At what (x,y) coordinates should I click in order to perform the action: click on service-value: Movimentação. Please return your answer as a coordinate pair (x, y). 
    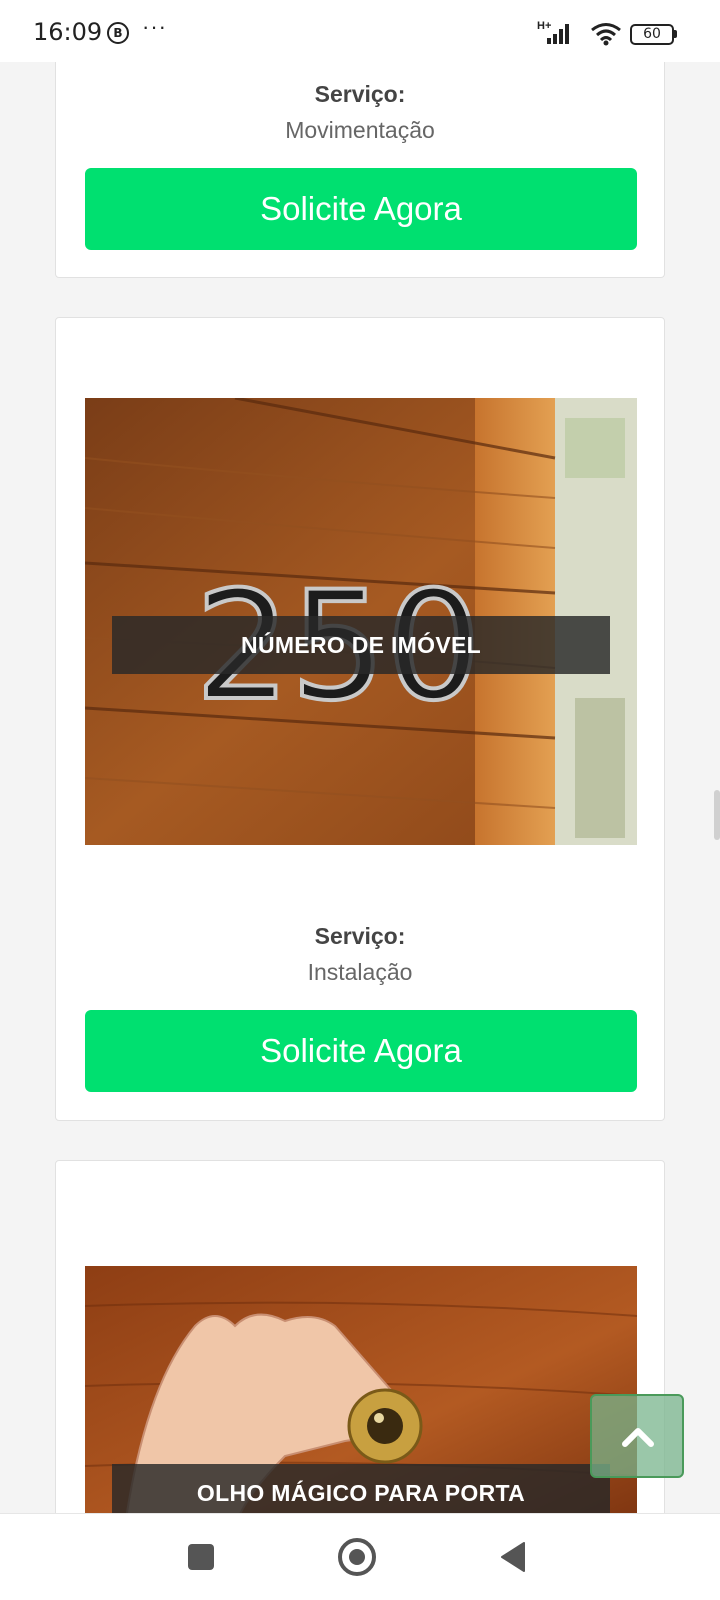
    Looking at the image, I should click on (360, 130).